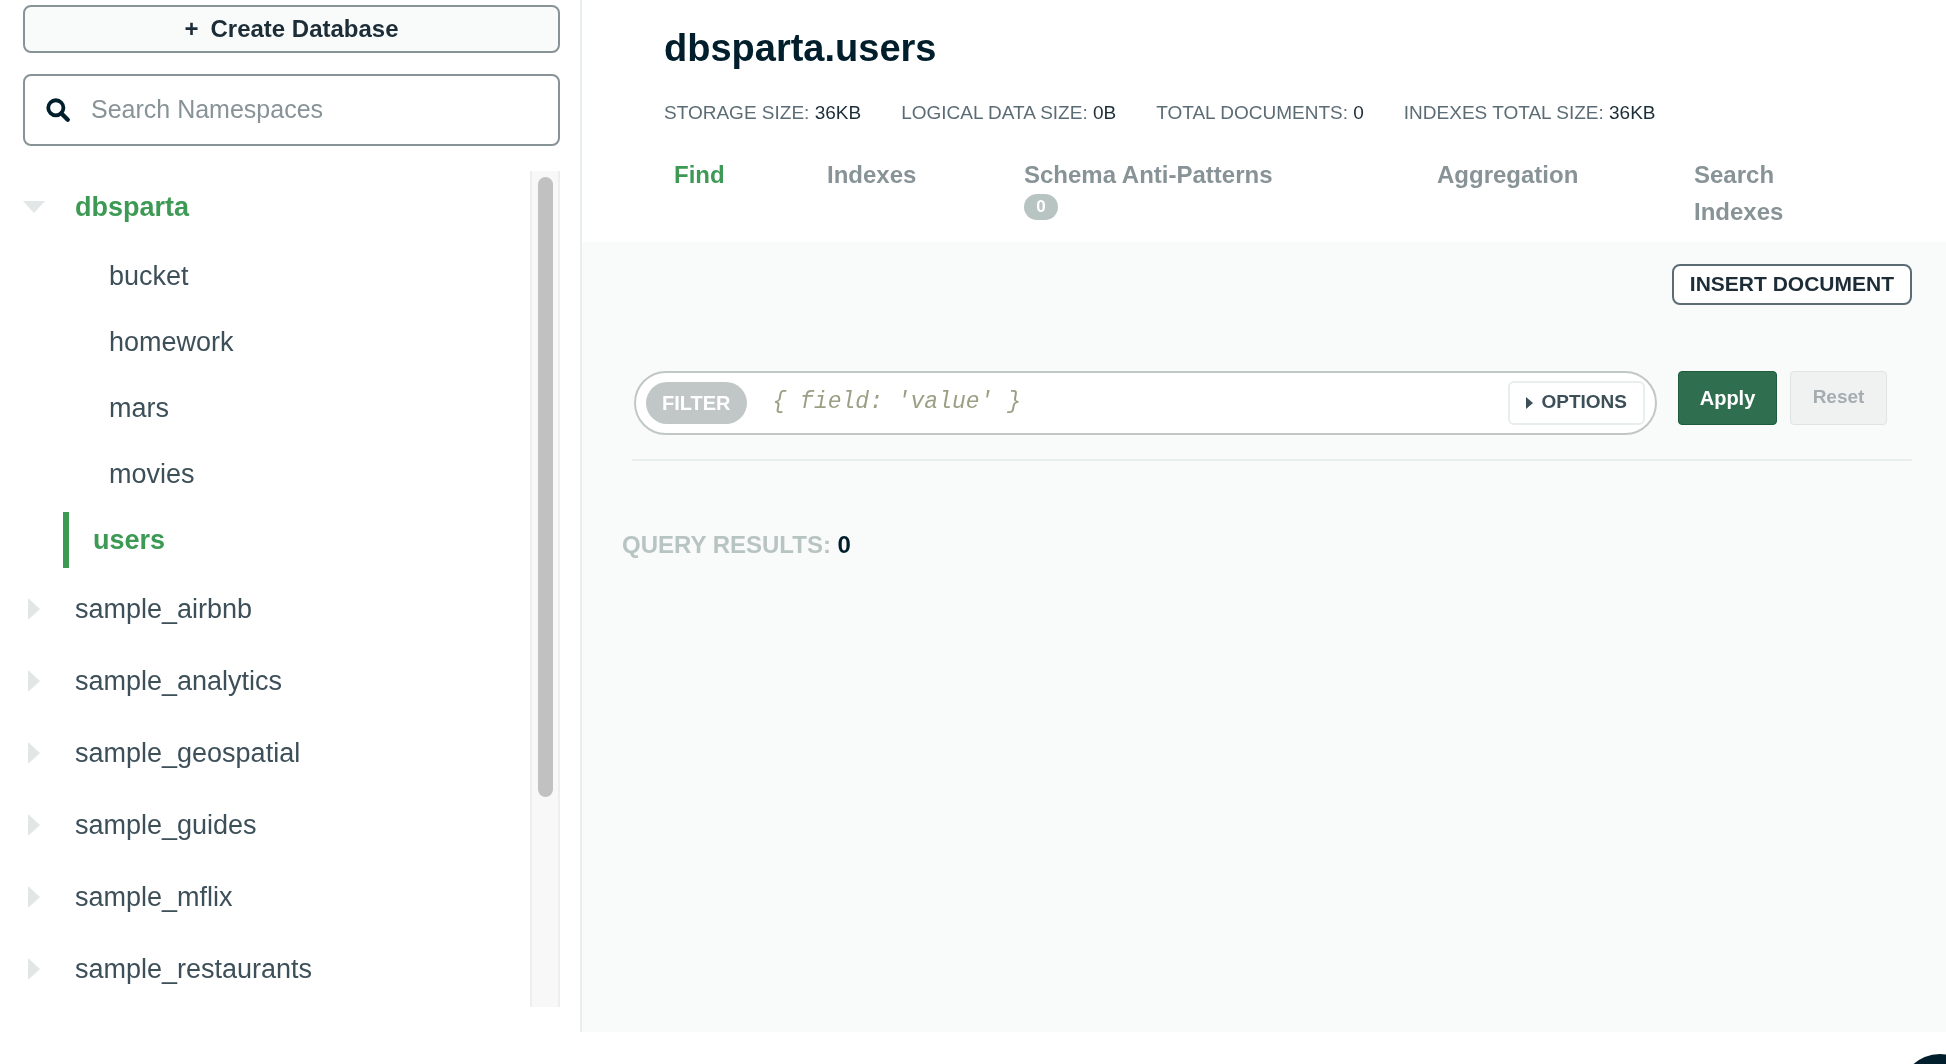  Describe the element at coordinates (1041, 206) in the screenshot. I see `count-badge: 0` at that location.